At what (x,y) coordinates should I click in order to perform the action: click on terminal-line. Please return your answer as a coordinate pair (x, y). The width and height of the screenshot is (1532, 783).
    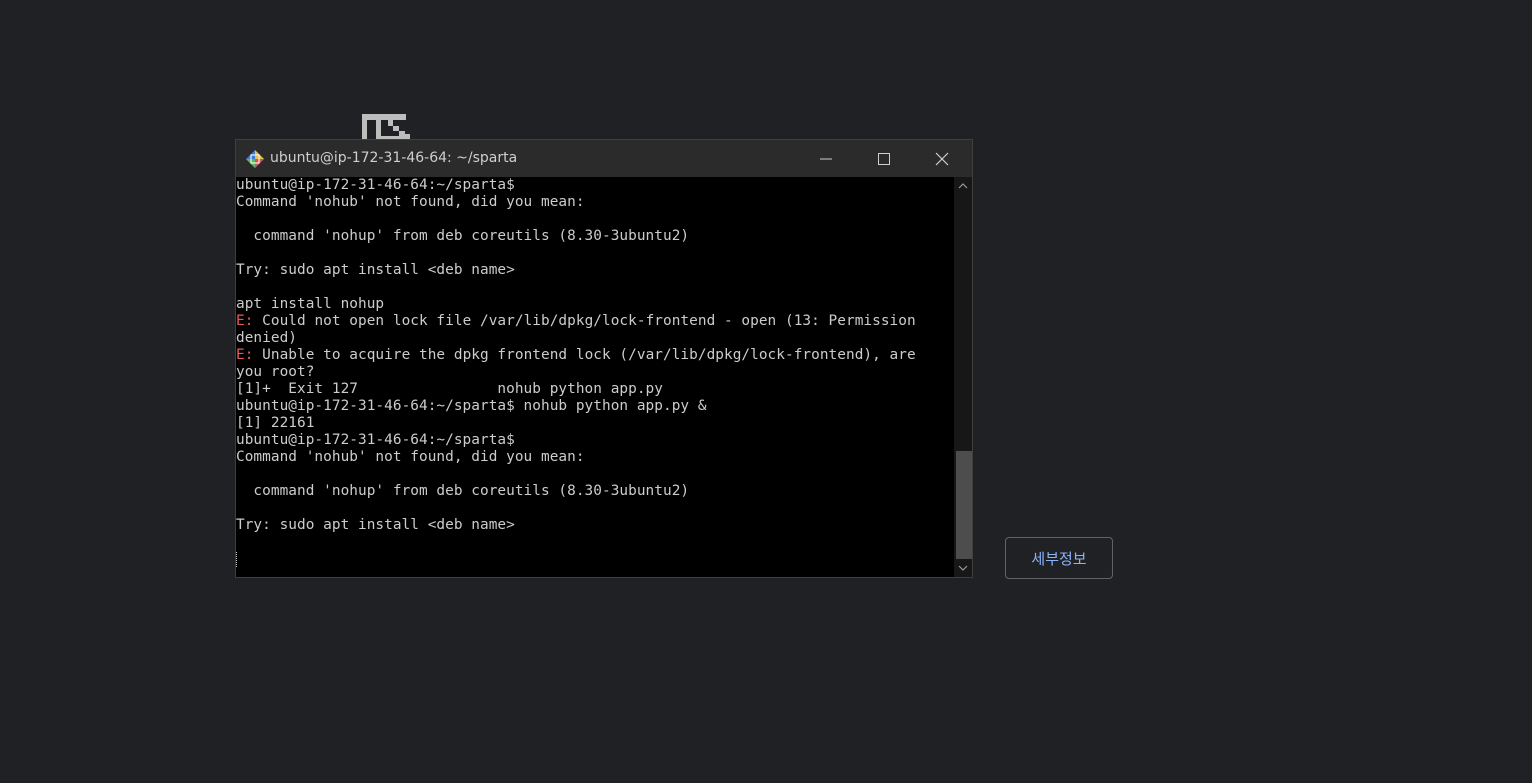
    Looking at the image, I should click on (595, 559).